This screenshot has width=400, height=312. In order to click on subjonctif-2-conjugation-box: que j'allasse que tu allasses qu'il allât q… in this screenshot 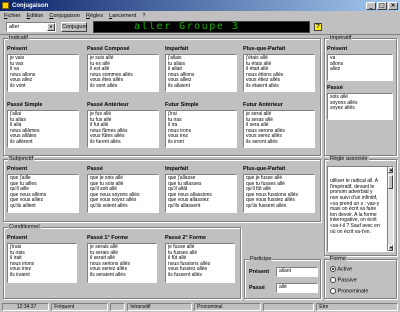, I will do `click(201, 193)`.